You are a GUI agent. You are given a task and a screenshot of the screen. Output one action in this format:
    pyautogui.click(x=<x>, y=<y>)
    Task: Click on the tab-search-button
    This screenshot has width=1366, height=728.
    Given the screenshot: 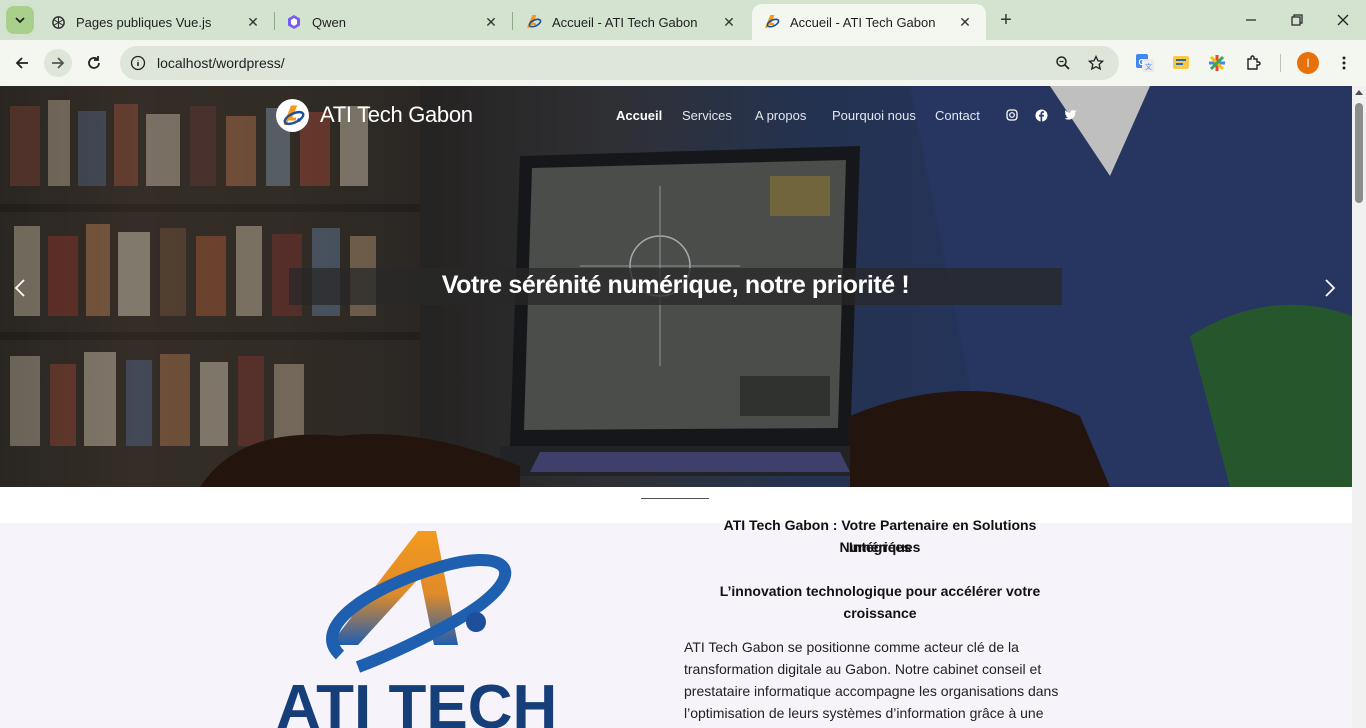 What is the action you would take?
    pyautogui.click(x=20, y=20)
    